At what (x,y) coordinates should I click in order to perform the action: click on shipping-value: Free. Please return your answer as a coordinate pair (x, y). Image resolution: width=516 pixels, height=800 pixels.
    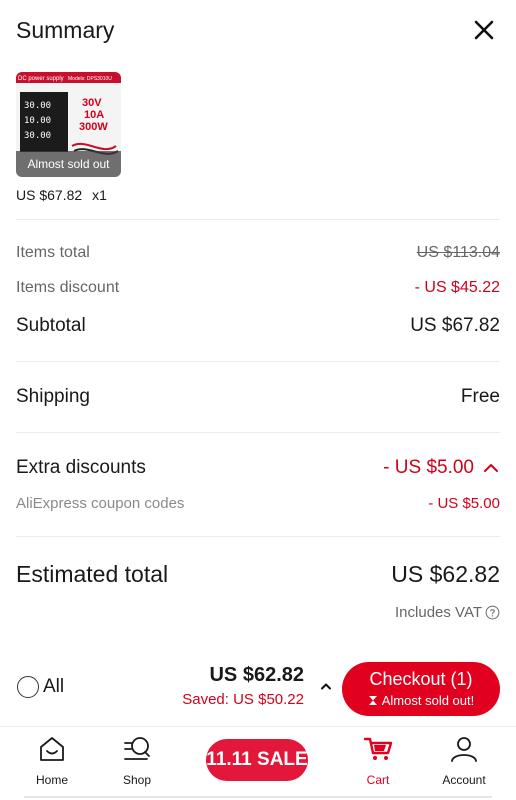
    Looking at the image, I should click on (480, 396).